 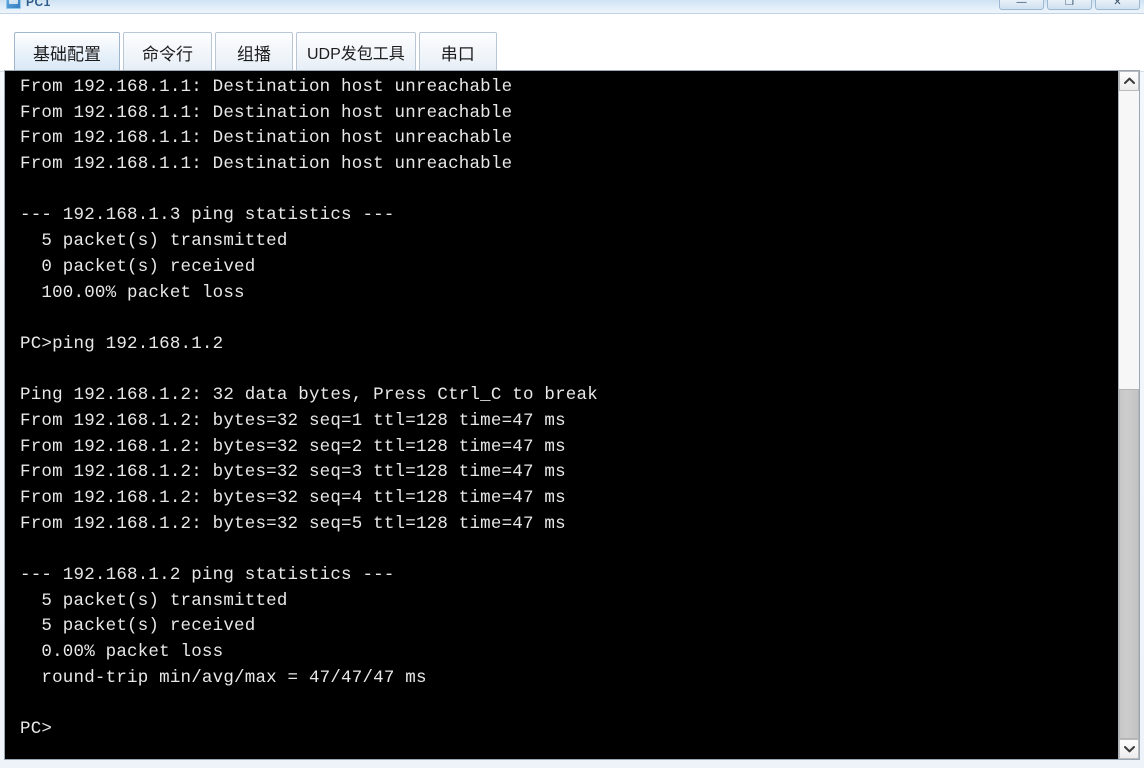 What do you see at coordinates (13, 4) in the screenshot?
I see `pc-device-icon` at bounding box center [13, 4].